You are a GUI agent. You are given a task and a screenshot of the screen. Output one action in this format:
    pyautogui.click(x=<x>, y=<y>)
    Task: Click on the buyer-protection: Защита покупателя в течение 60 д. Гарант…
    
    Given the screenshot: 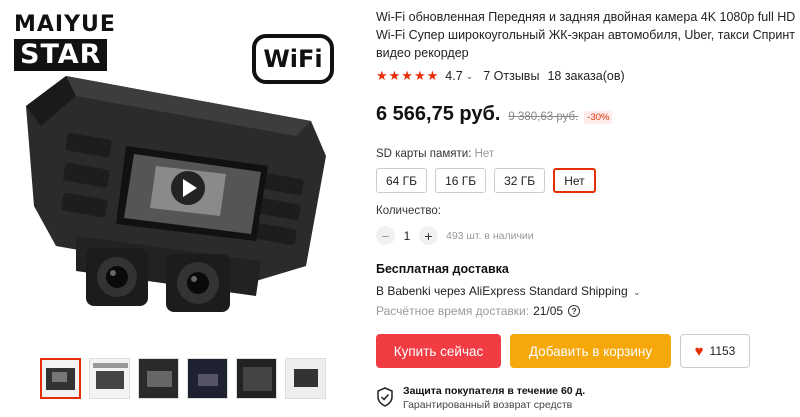 What is the action you would take?
    pyautogui.click(x=586, y=398)
    